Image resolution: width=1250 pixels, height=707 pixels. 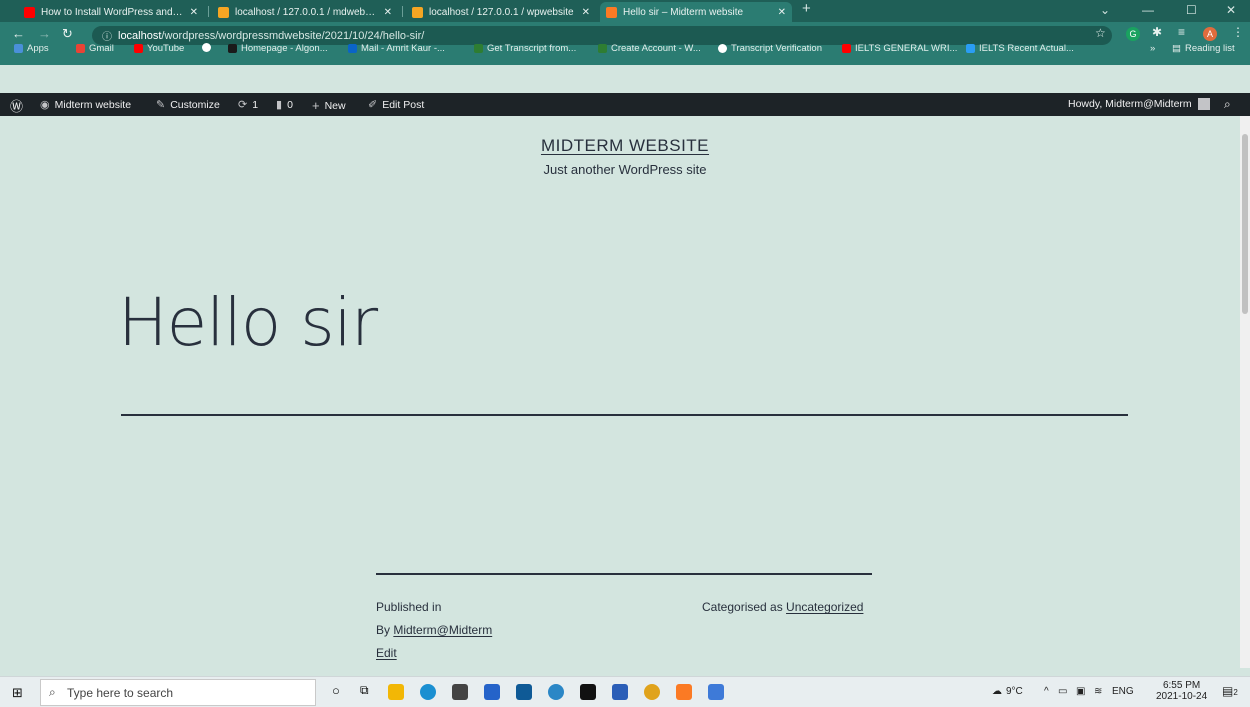 I want to click on author-link: Midterm@Midterm, so click(x=442, y=630).